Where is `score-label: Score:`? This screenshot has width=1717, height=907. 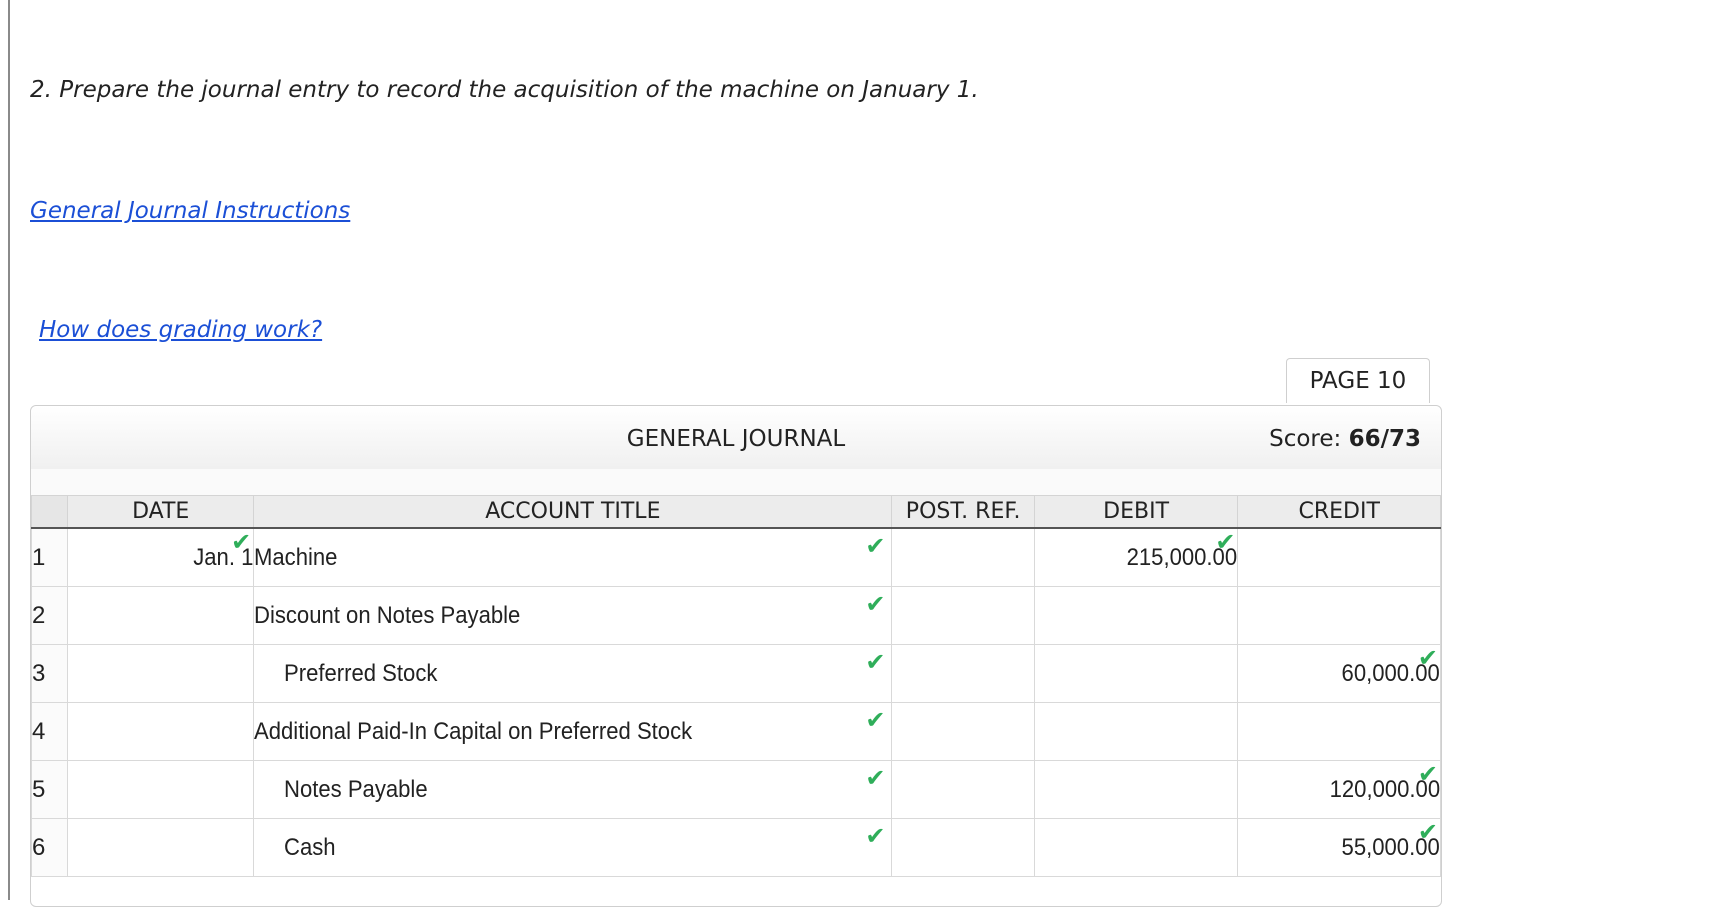 score-label: Score: is located at coordinates (1305, 439).